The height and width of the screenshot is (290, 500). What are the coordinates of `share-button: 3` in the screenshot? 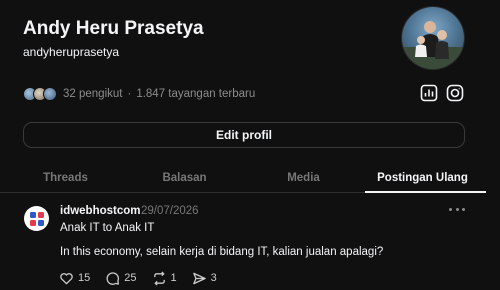 It's located at (204, 278).